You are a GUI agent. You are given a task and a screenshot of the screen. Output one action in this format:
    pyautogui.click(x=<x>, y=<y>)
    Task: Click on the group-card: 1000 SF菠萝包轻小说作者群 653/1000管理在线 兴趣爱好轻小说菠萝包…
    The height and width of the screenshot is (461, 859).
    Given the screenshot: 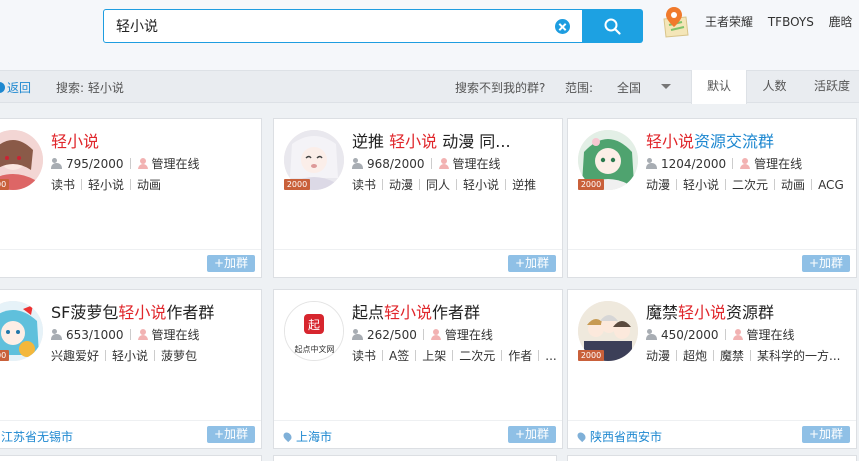 What is the action you would take?
    pyautogui.click(x=131, y=369)
    